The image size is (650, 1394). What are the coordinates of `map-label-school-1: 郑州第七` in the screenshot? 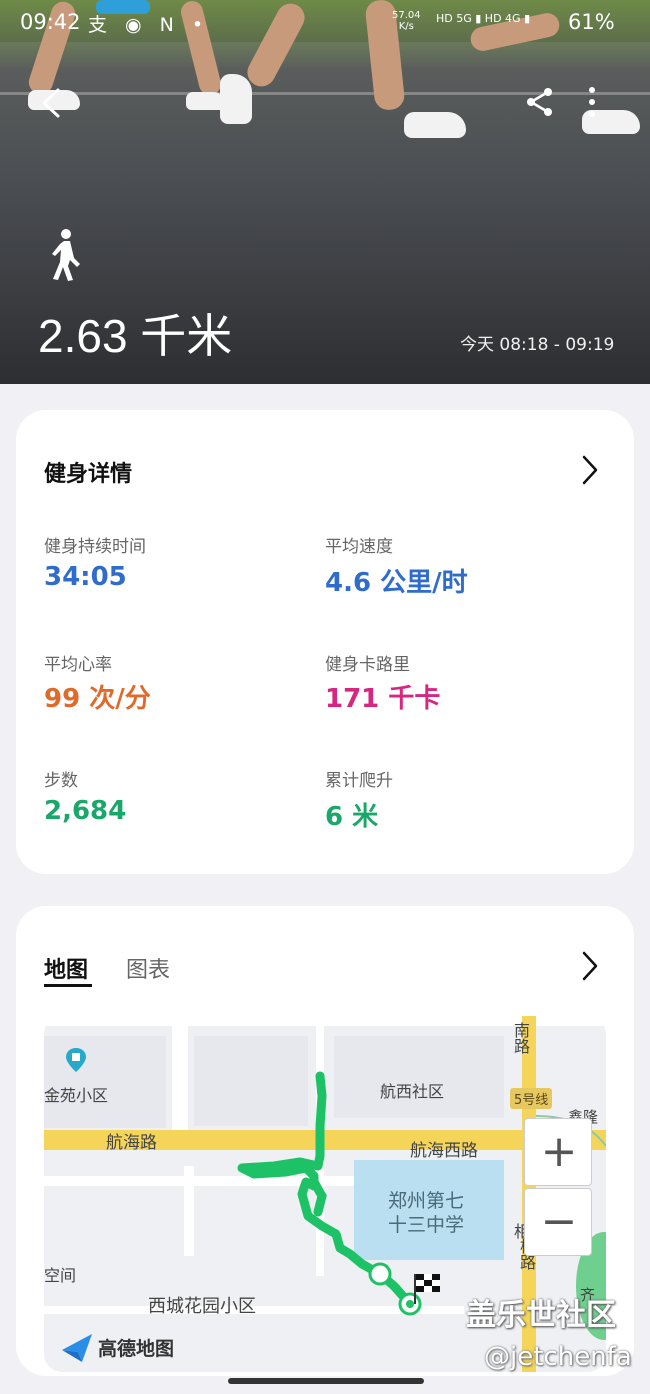 It's located at (426, 1201).